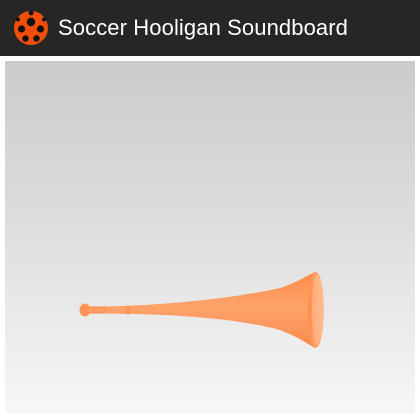 The height and width of the screenshot is (420, 420). Describe the element at coordinates (31, 27) in the screenshot. I see `soccer-ball-icon` at that location.